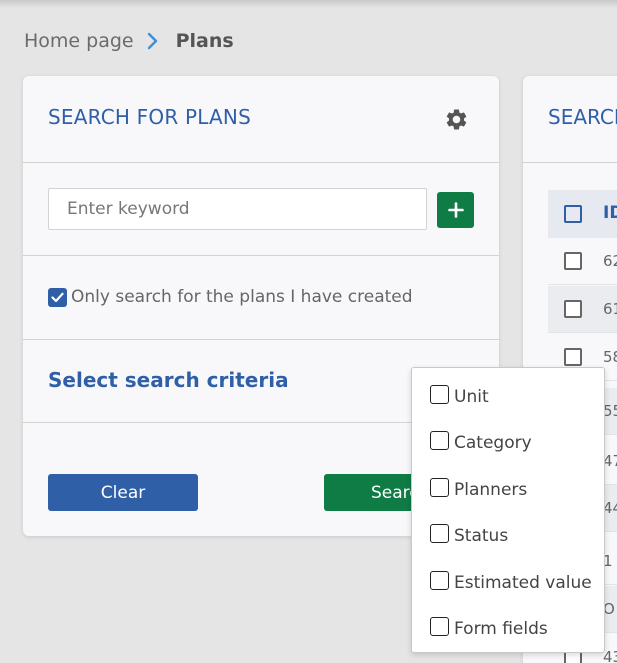 The image size is (617, 663). I want to click on only-mine-section: Only search for the plans I have created, so click(261, 298).